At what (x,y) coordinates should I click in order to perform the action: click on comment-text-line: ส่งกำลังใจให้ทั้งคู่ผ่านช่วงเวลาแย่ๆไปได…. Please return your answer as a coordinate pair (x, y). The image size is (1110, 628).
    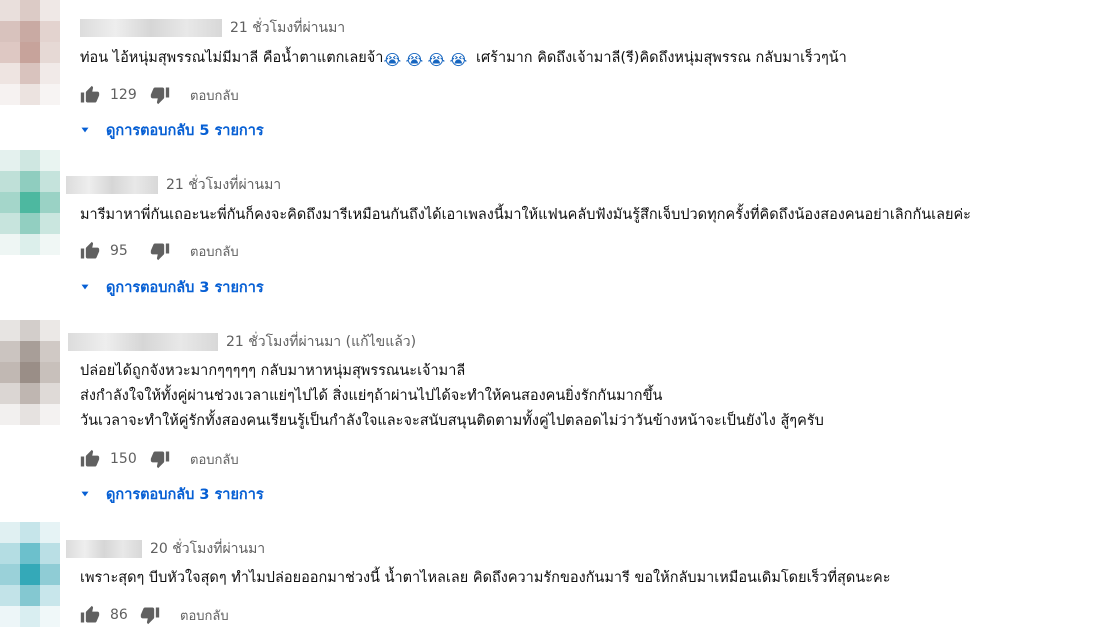
    Looking at the image, I should click on (371, 396).